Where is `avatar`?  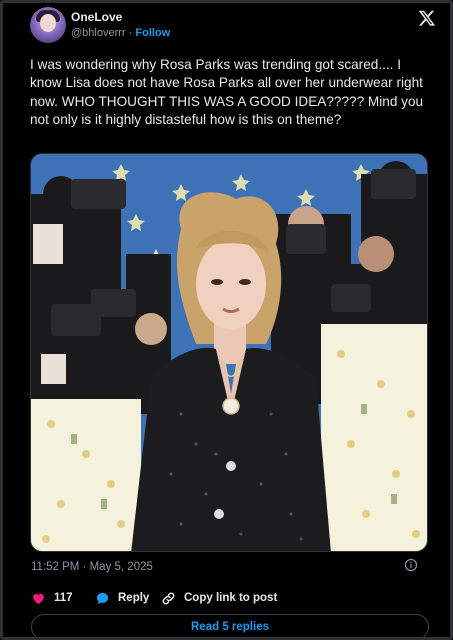 avatar is located at coordinates (48, 25).